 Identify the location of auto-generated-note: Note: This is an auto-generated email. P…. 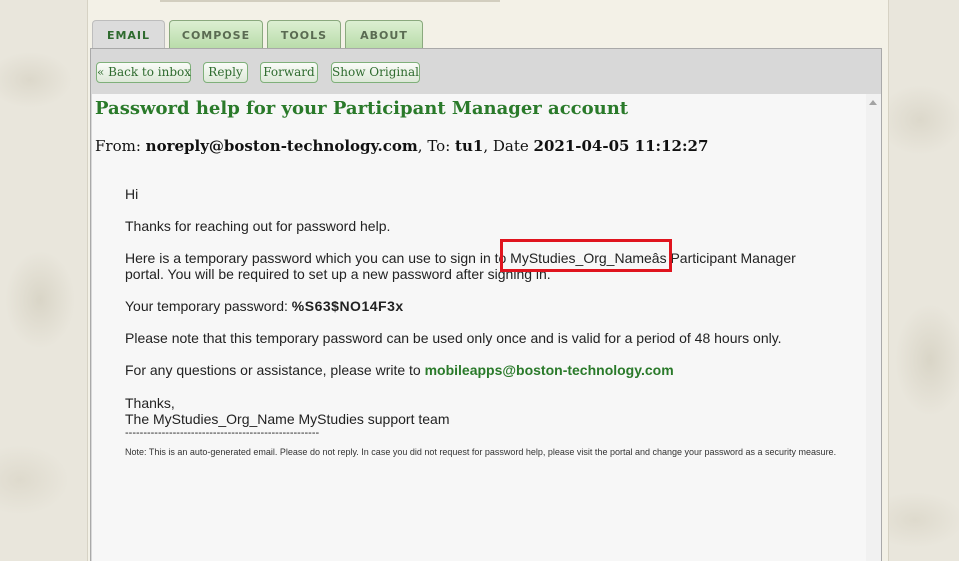
(481, 452).